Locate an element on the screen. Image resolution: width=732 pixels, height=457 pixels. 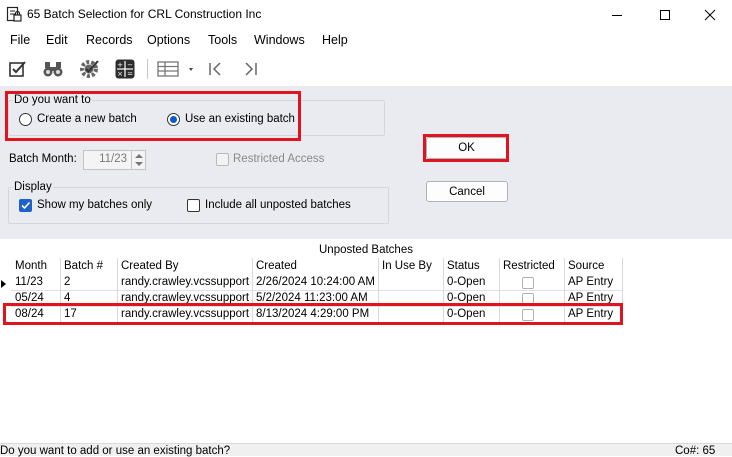
gear-check-icon is located at coordinates (89, 69).